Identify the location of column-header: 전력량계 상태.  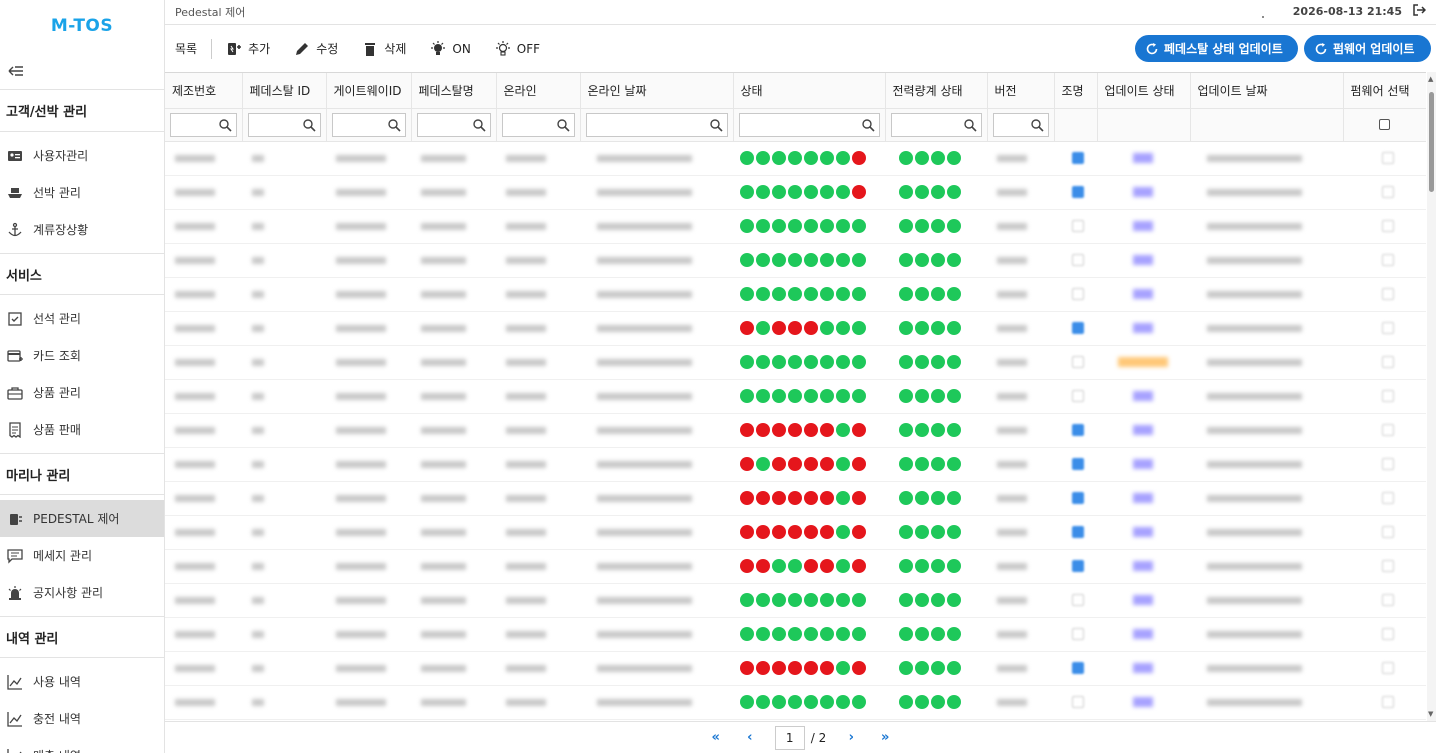
(936, 91).